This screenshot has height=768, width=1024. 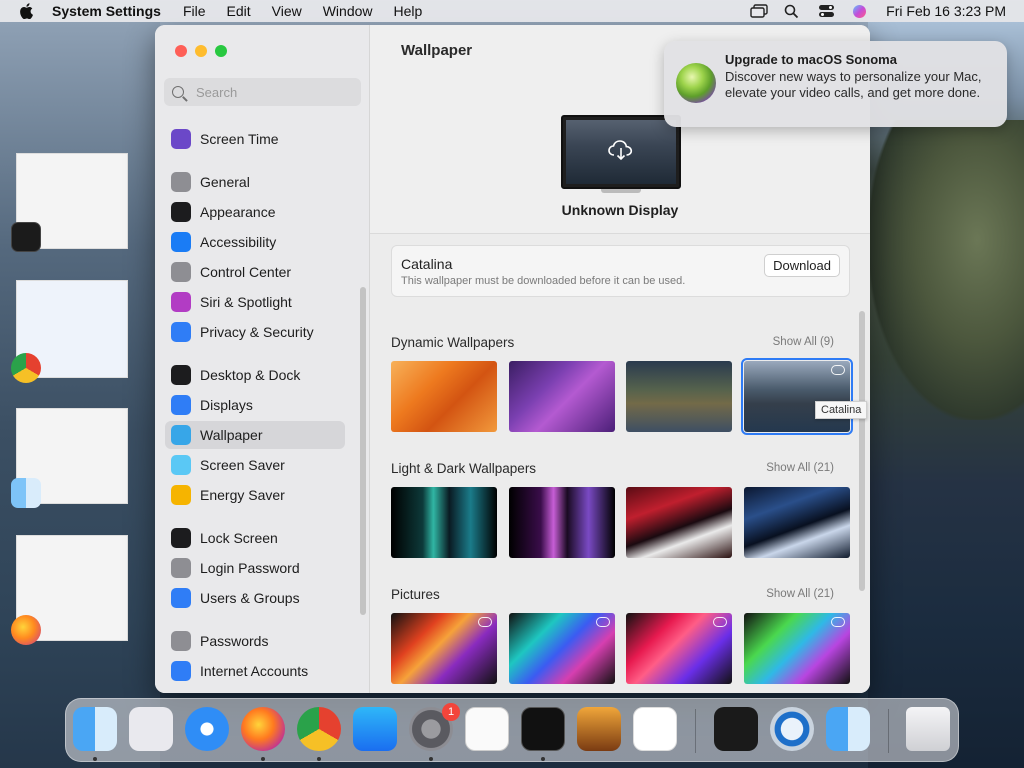 I want to click on show-all-light-dark: Show All (21), so click(x=800, y=468).